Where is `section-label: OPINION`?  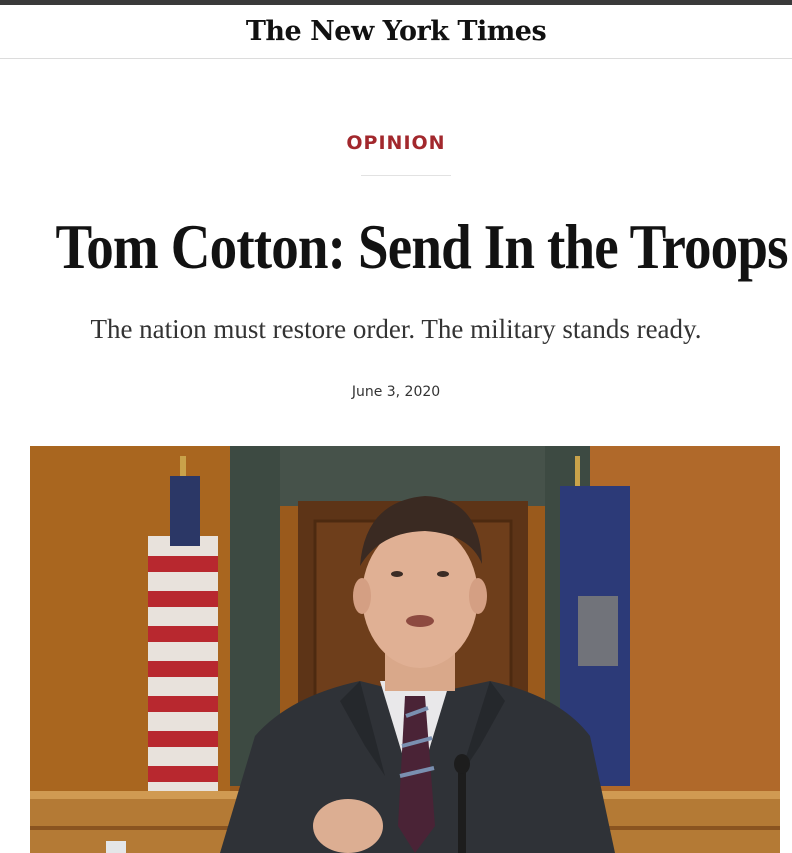
section-label: OPINION is located at coordinates (396, 143).